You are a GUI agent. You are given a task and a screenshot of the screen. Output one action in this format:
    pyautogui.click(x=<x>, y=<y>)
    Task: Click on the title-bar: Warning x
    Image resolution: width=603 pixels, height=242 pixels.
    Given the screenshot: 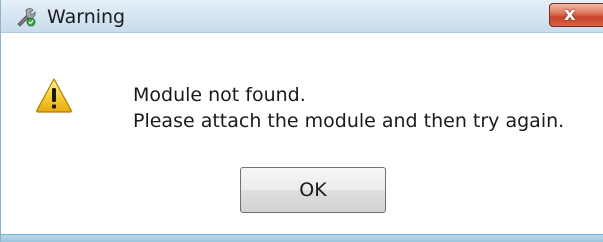 What is the action you would take?
    pyautogui.click(x=302, y=16)
    